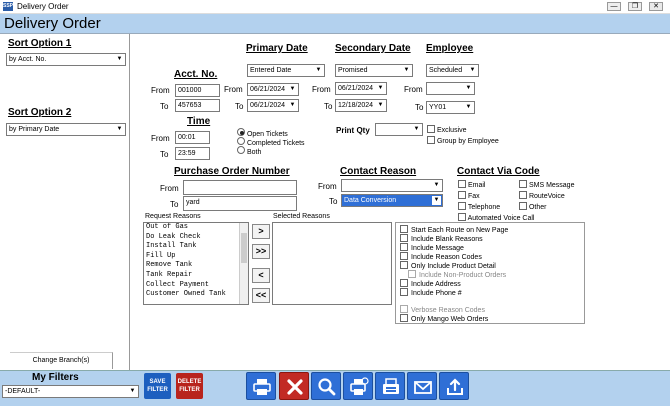  I want to click on employee-type-select: Scheduled ▼, so click(452, 70).